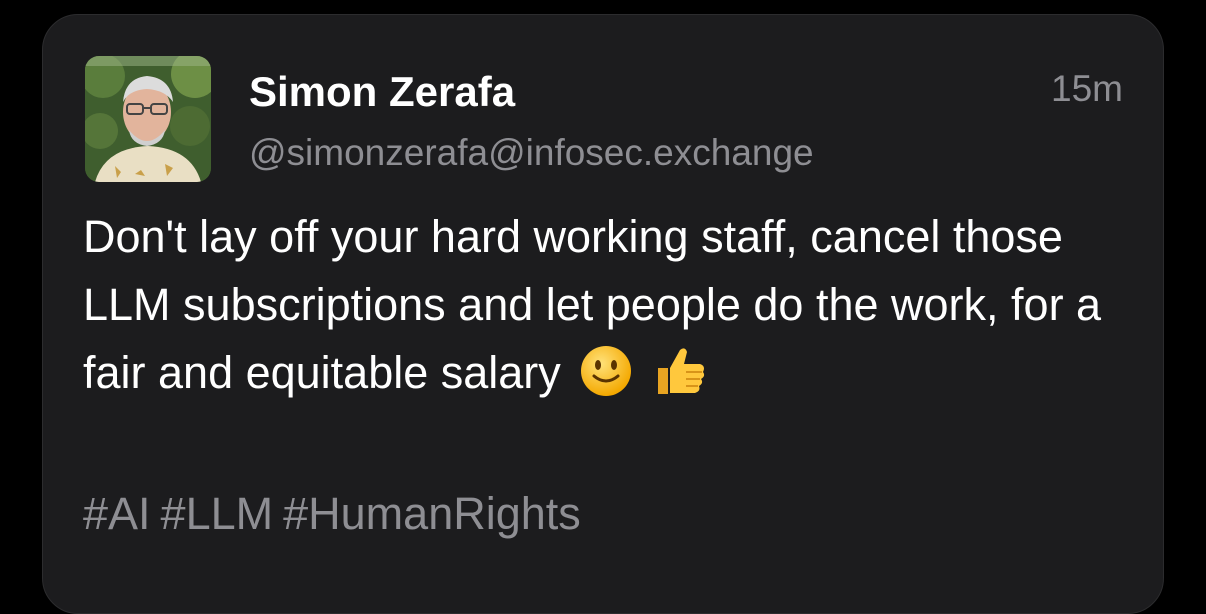 Image resolution: width=1206 pixels, height=614 pixels. Describe the element at coordinates (117, 513) in the screenshot. I see `hashtag-ai: #AI` at that location.